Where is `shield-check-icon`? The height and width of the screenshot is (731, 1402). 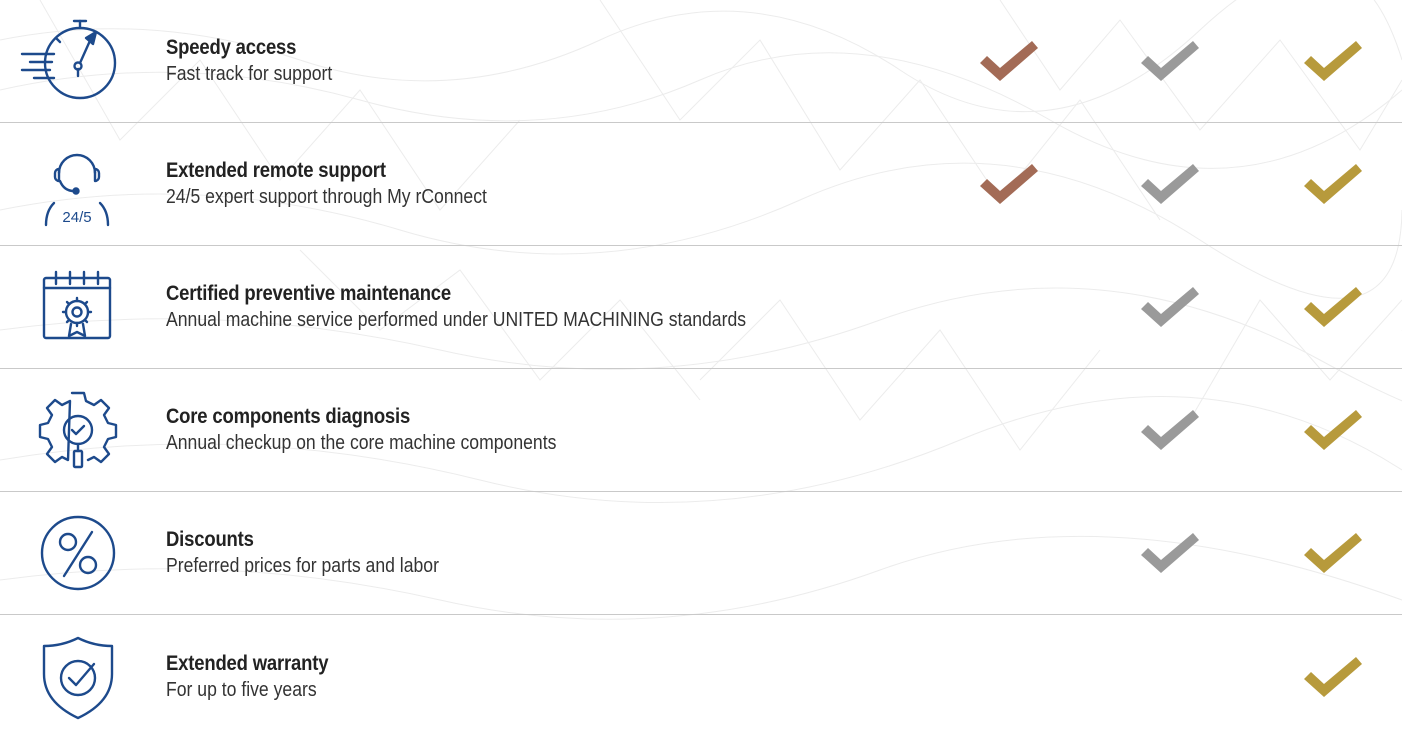
shield-check-icon is located at coordinates (68, 677).